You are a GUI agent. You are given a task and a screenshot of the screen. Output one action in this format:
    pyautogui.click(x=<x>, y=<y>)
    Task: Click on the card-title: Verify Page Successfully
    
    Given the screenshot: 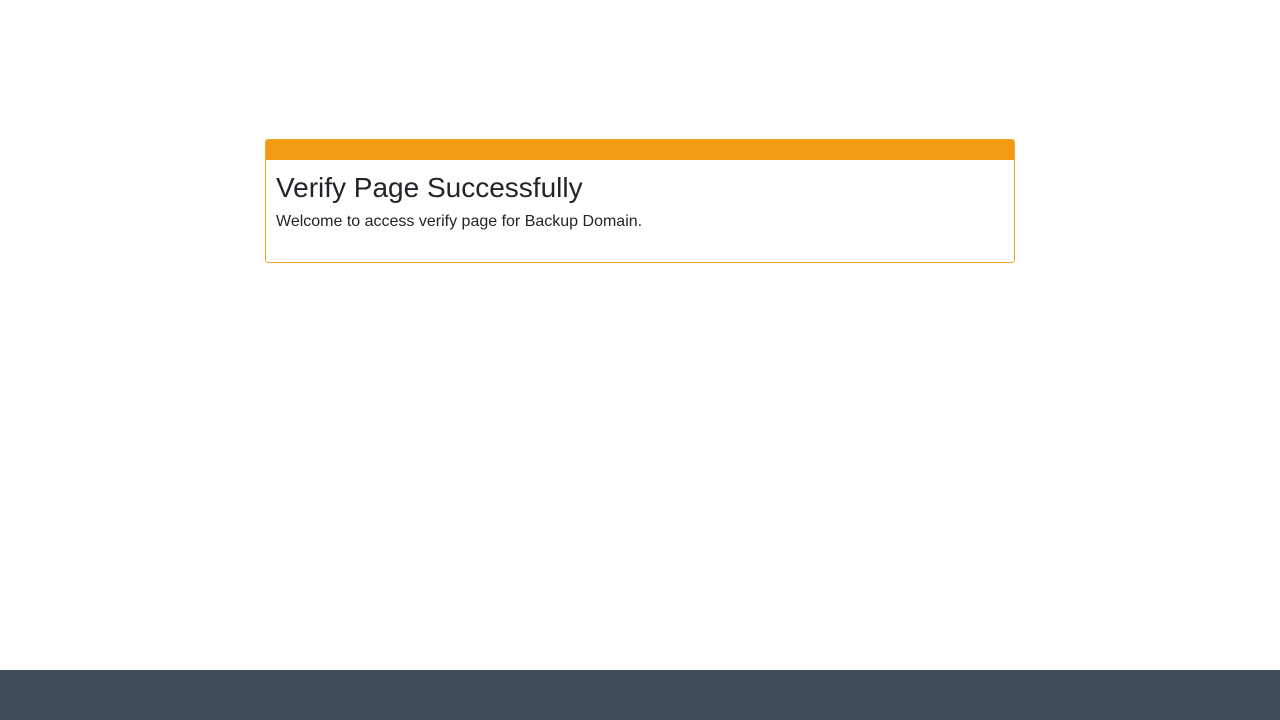 What is the action you would take?
    pyautogui.click(x=429, y=187)
    